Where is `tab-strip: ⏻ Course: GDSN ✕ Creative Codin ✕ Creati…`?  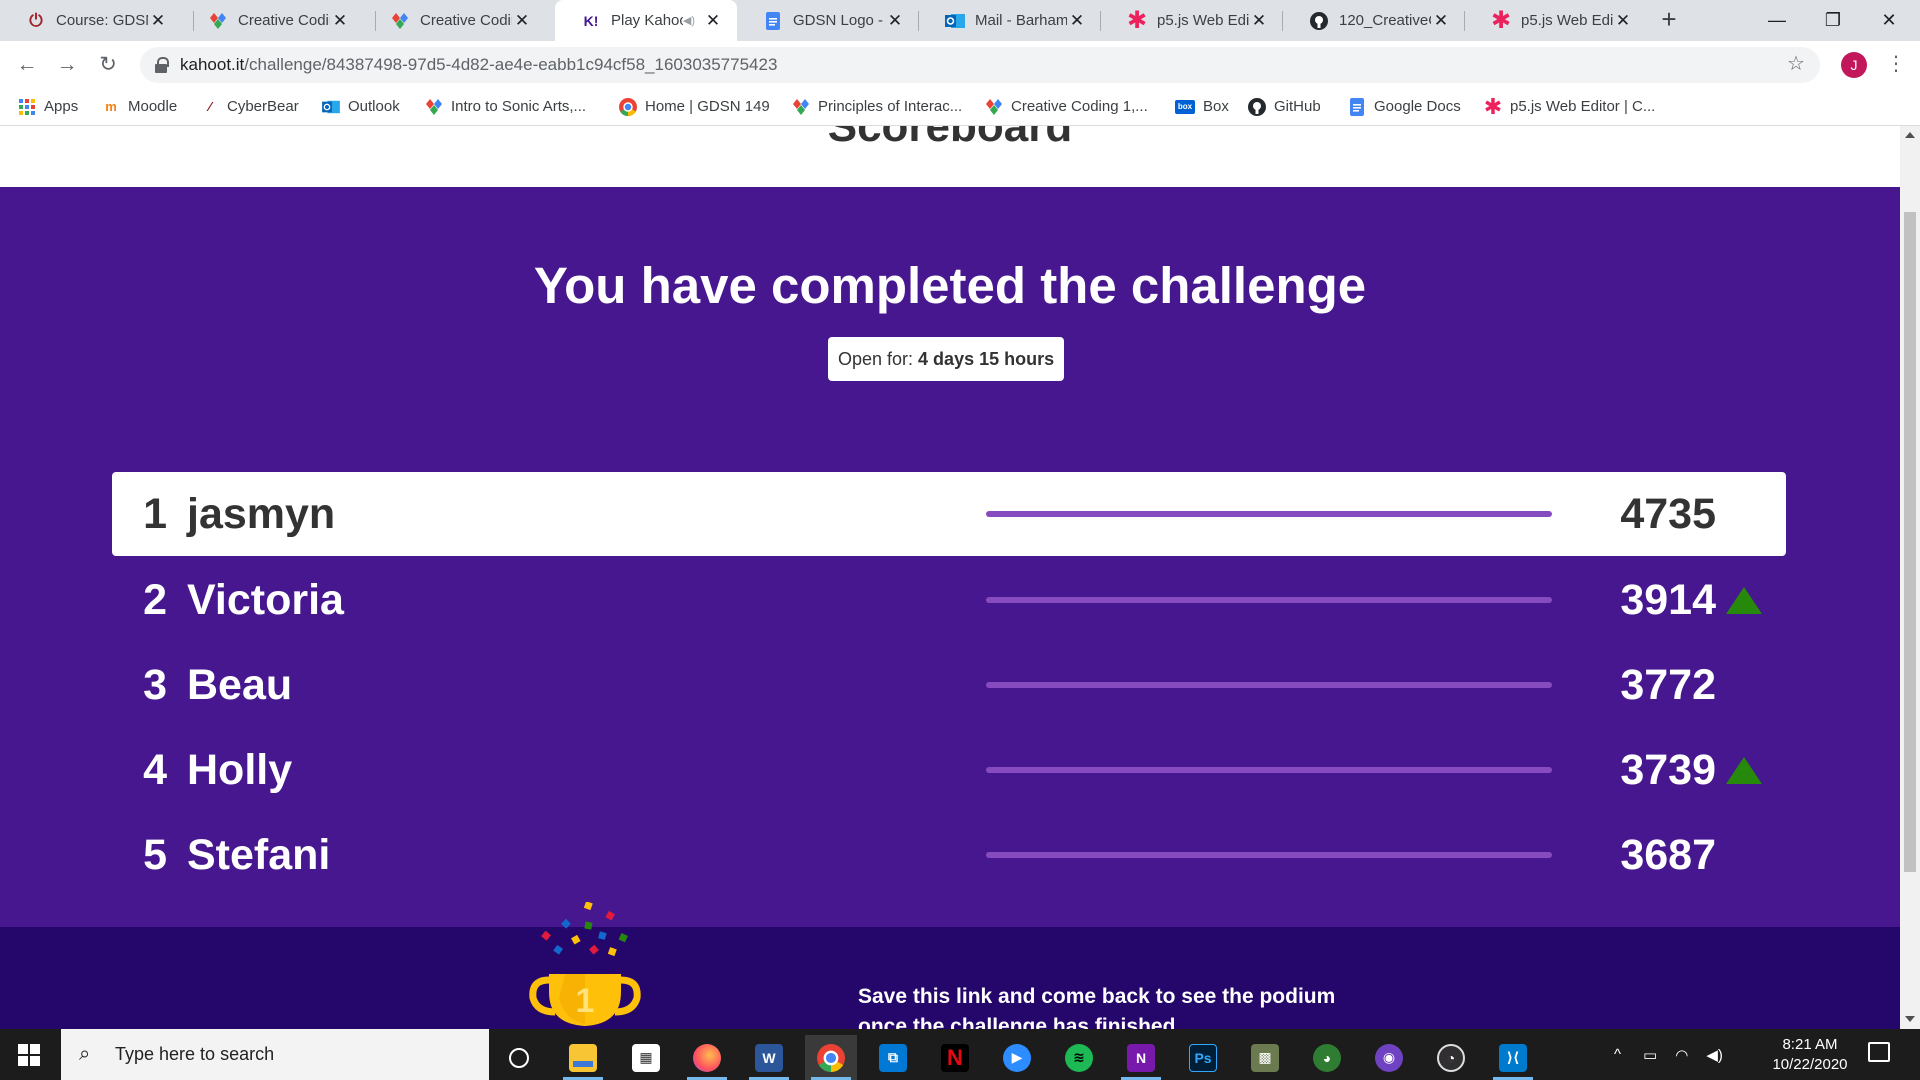 tab-strip: ⏻ Course: GDSN ✕ Creative Codin ✕ Creati… is located at coordinates (960, 20).